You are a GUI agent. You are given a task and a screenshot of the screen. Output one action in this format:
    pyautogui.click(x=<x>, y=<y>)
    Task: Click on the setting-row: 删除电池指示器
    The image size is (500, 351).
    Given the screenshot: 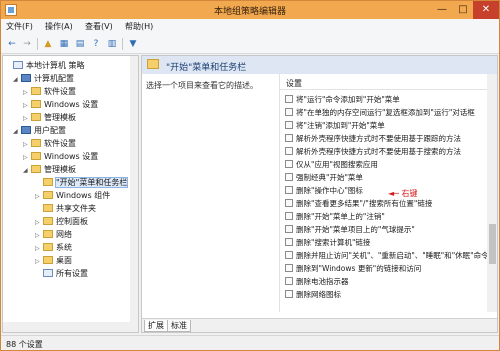 What is the action you would take?
    pyautogui.click(x=317, y=282)
    